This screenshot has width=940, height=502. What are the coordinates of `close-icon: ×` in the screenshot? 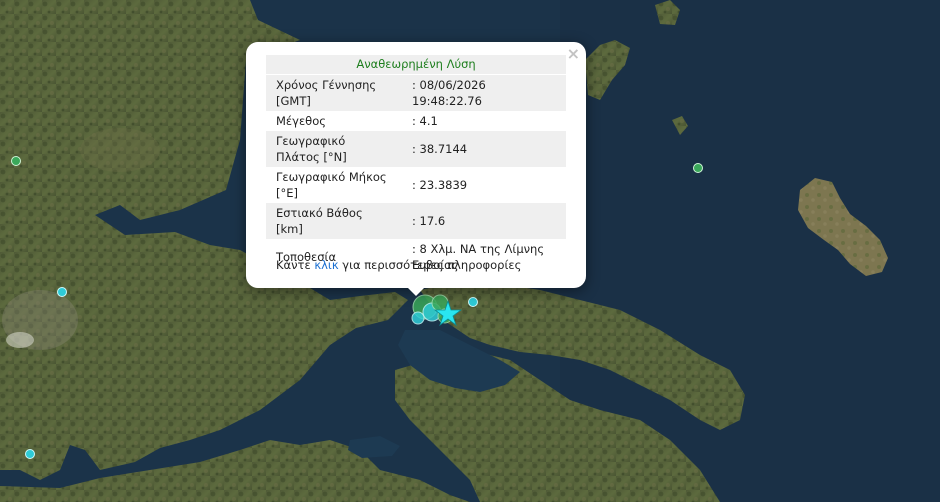 It's located at (573, 54).